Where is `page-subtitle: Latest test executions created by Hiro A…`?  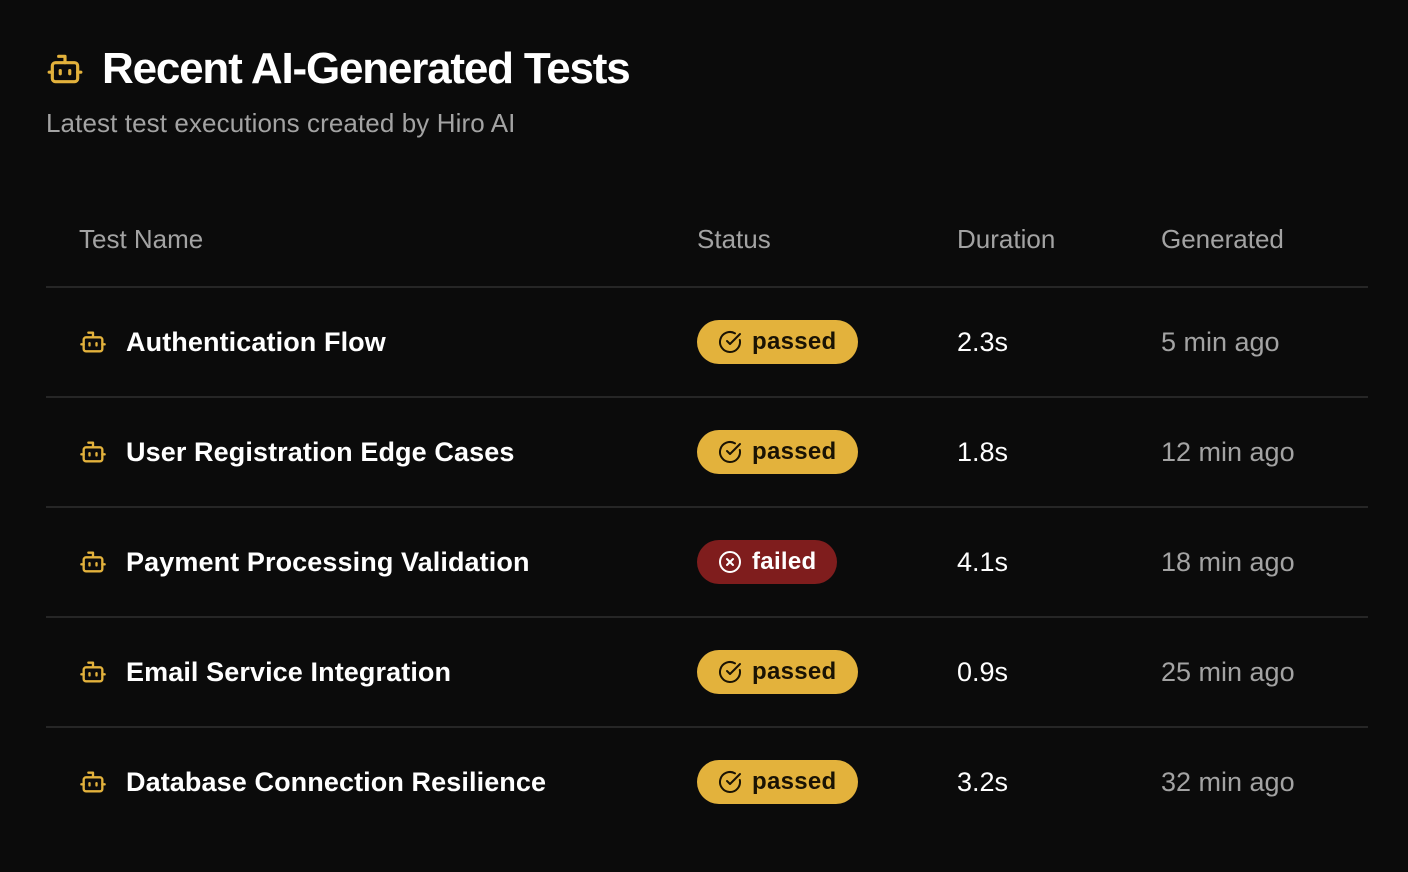
page-subtitle: Latest test executions created by Hiro A… is located at coordinates (281, 123).